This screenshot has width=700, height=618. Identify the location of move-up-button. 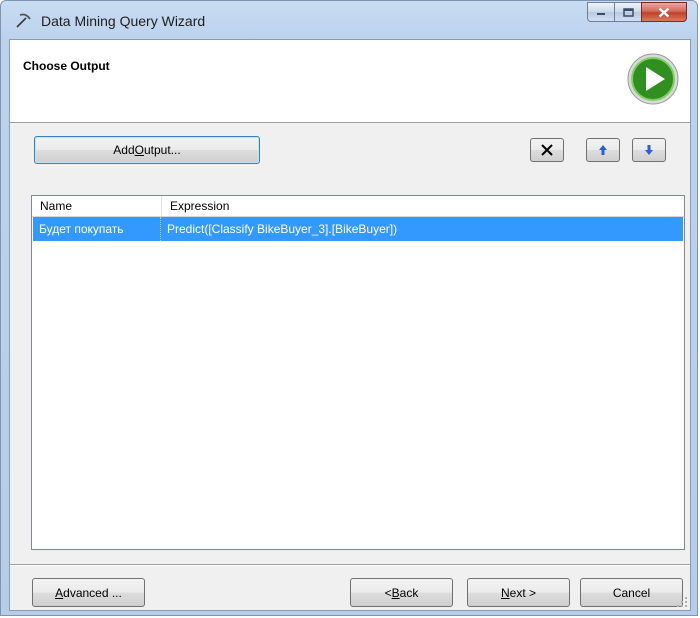
(603, 150).